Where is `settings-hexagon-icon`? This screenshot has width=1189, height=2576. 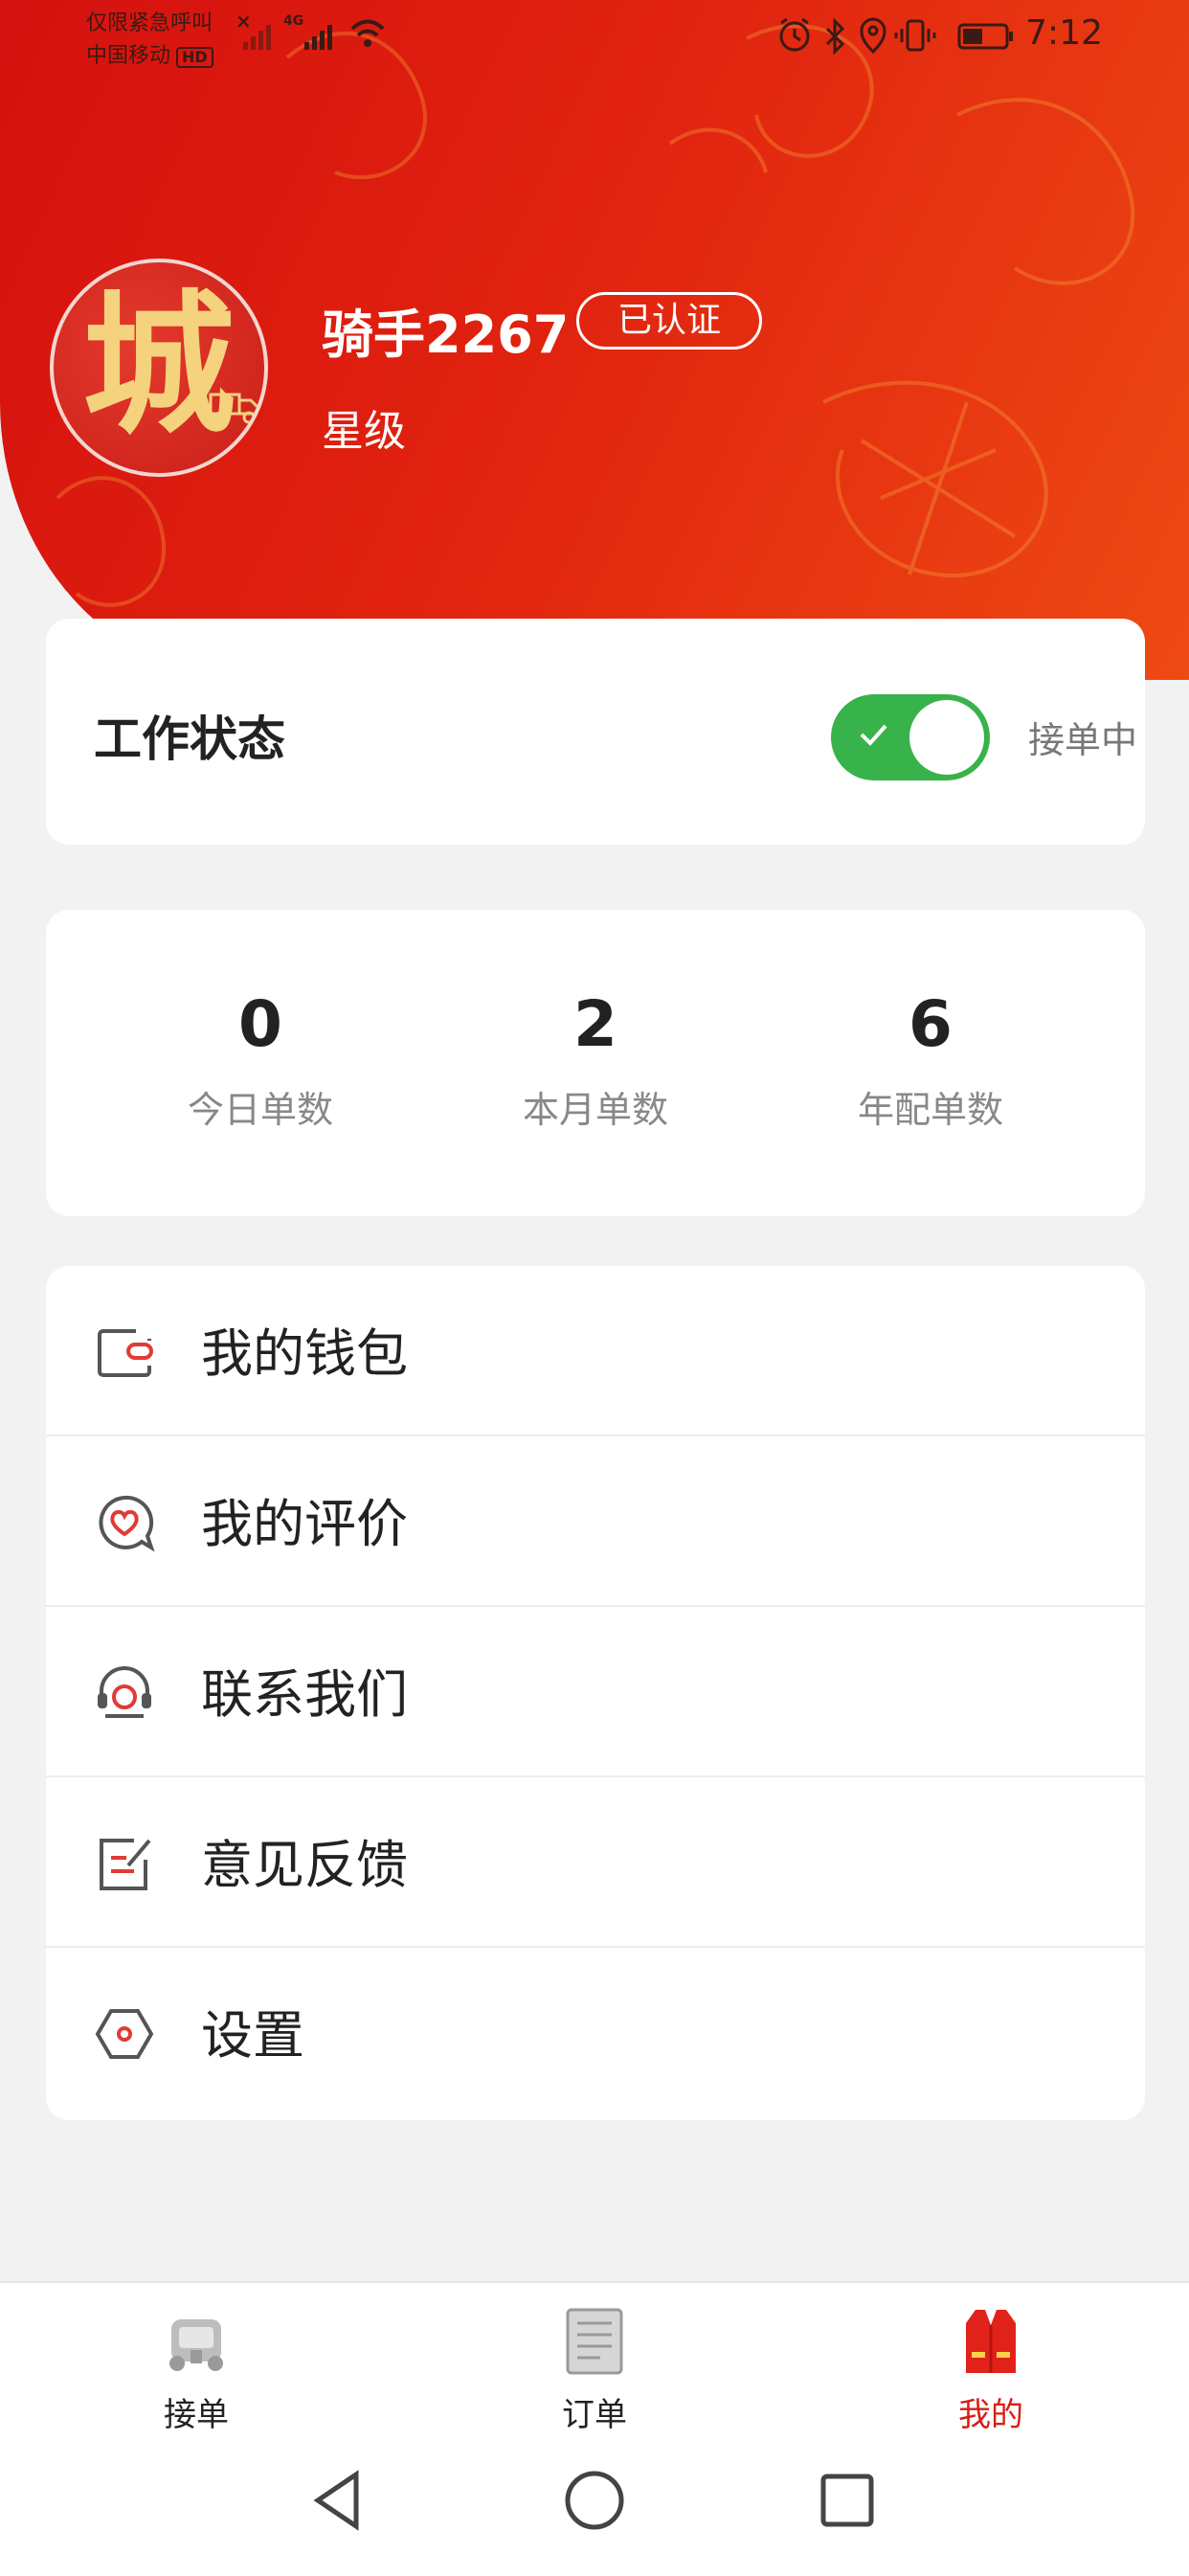
settings-hexagon-icon is located at coordinates (124, 2034).